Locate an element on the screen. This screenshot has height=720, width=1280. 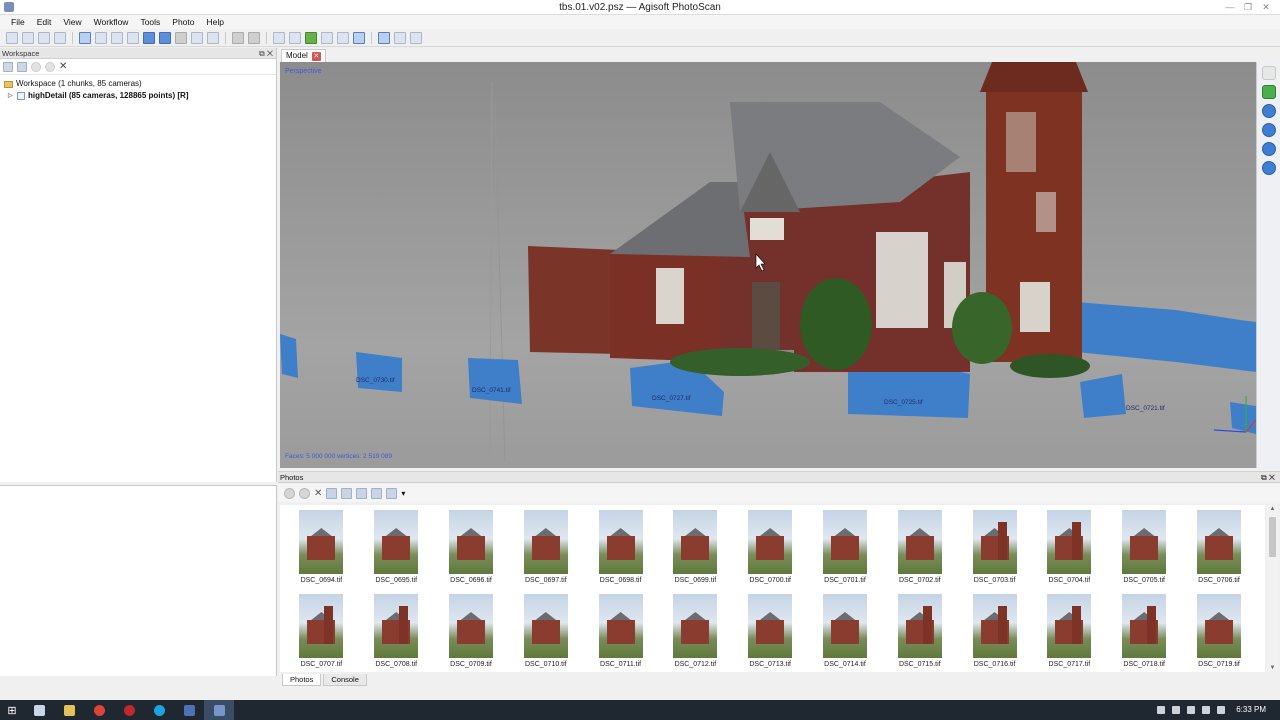
photo-thumbnail: DSC_0715.tif is located at coordinates (919, 630).